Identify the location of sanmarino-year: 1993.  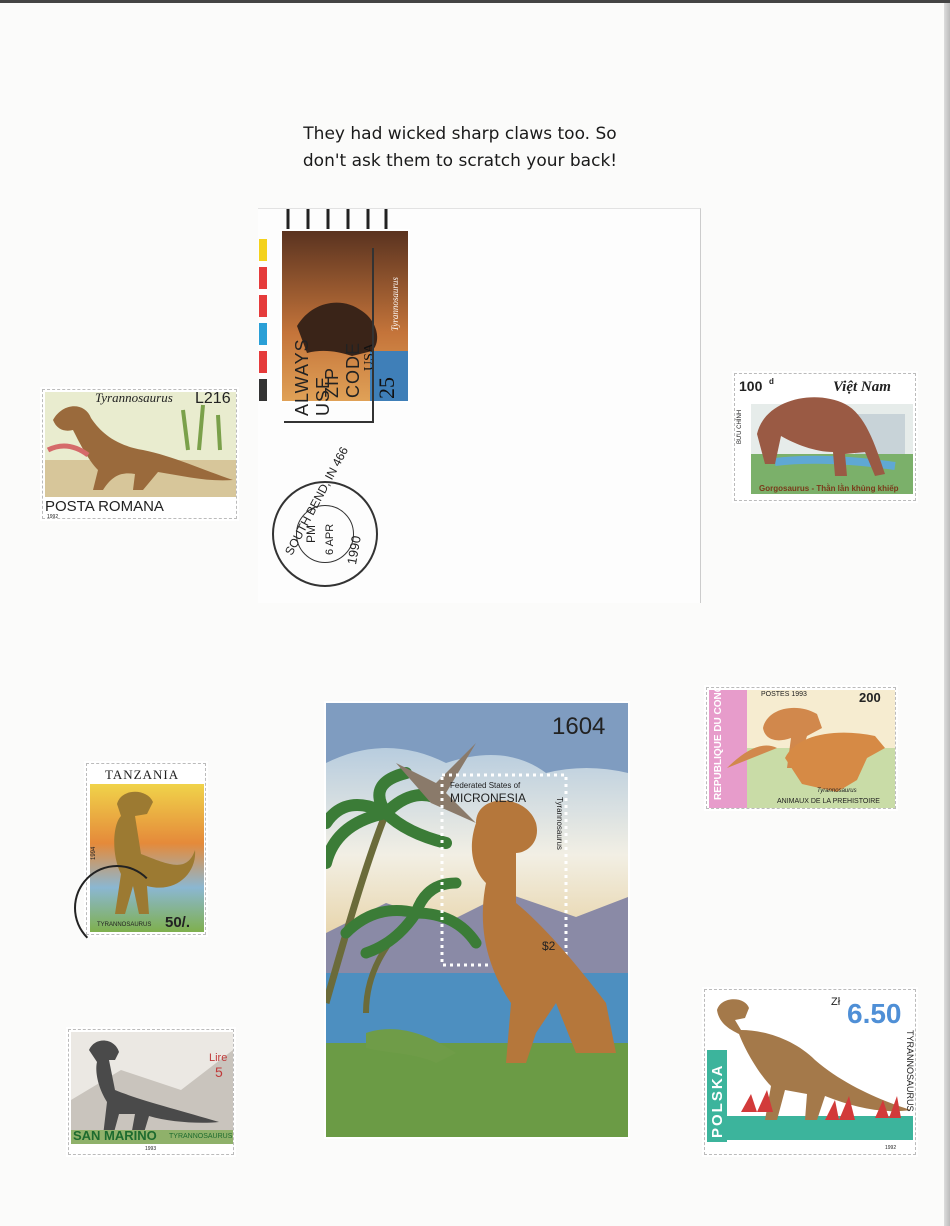
(151, 1149).